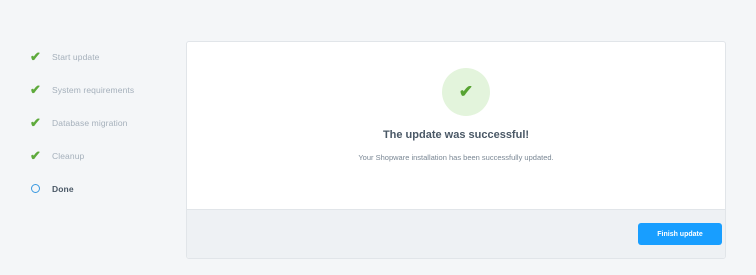 Image resolution: width=756 pixels, height=275 pixels. What do you see at coordinates (680, 234) in the screenshot?
I see `finish-update-button: Finish update` at bounding box center [680, 234].